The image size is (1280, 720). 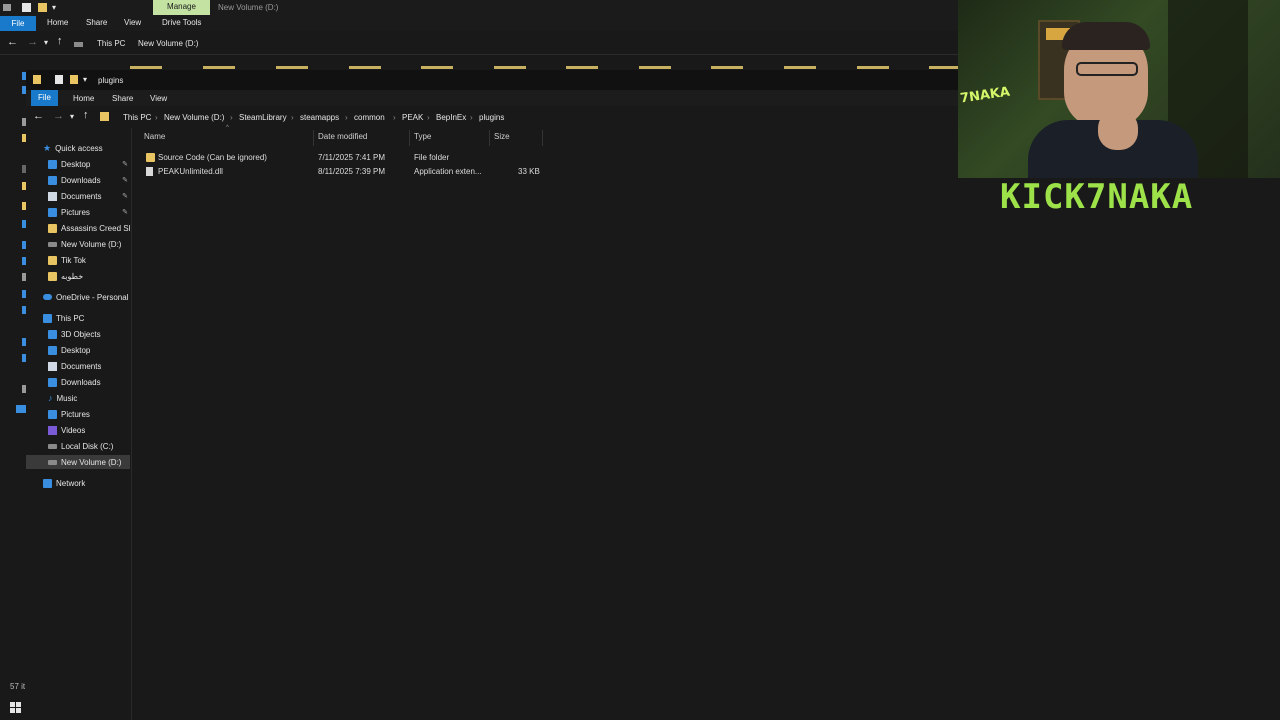 What do you see at coordinates (63, 318) in the screenshot?
I see `nav-this-pc: This PC` at bounding box center [63, 318].